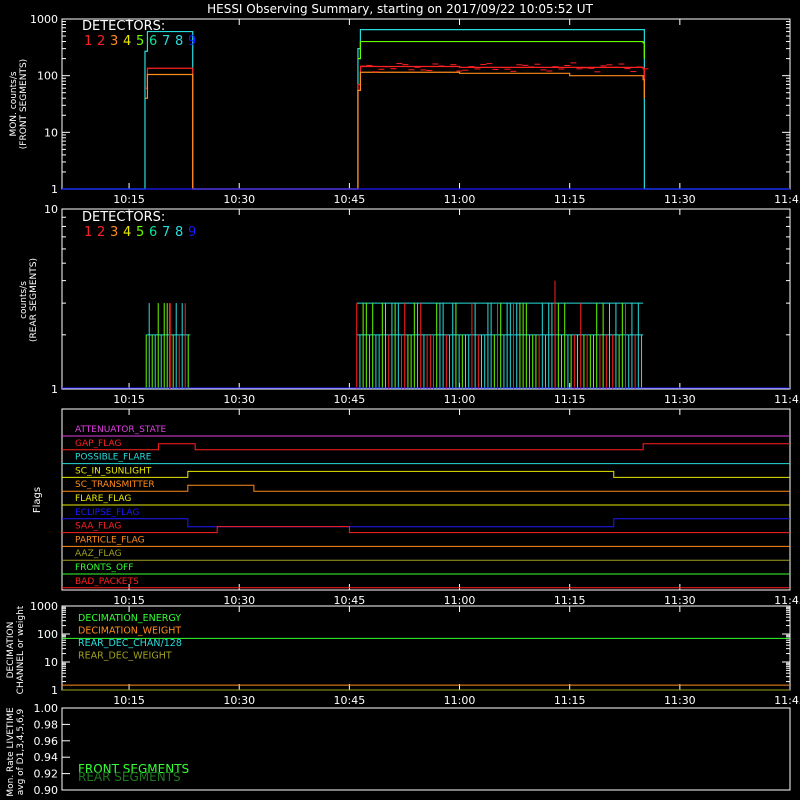 The image size is (800, 800). Describe the element at coordinates (192, 41) in the screenshot. I see `front-legend-detector: 9` at that location.